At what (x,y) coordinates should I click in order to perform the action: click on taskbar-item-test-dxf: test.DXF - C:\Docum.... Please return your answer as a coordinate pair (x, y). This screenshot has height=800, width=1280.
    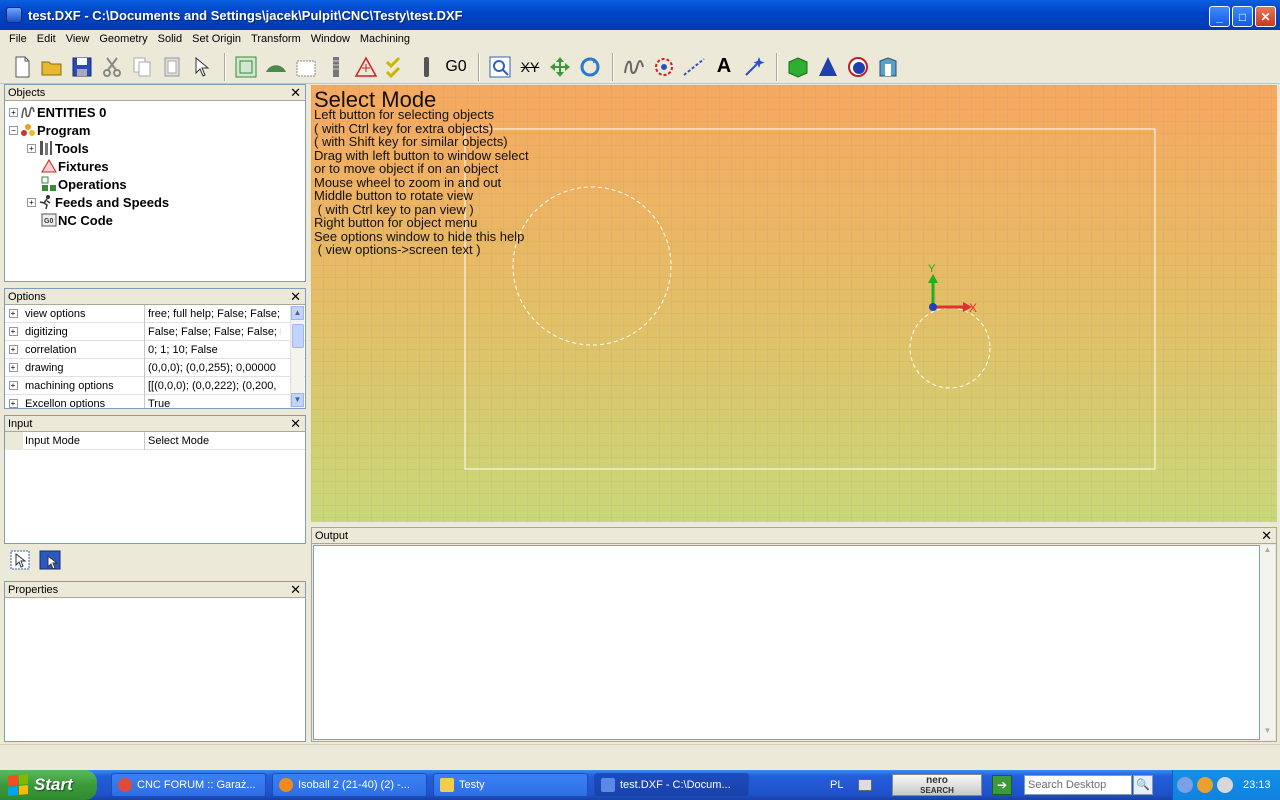
    Looking at the image, I should click on (671, 785).